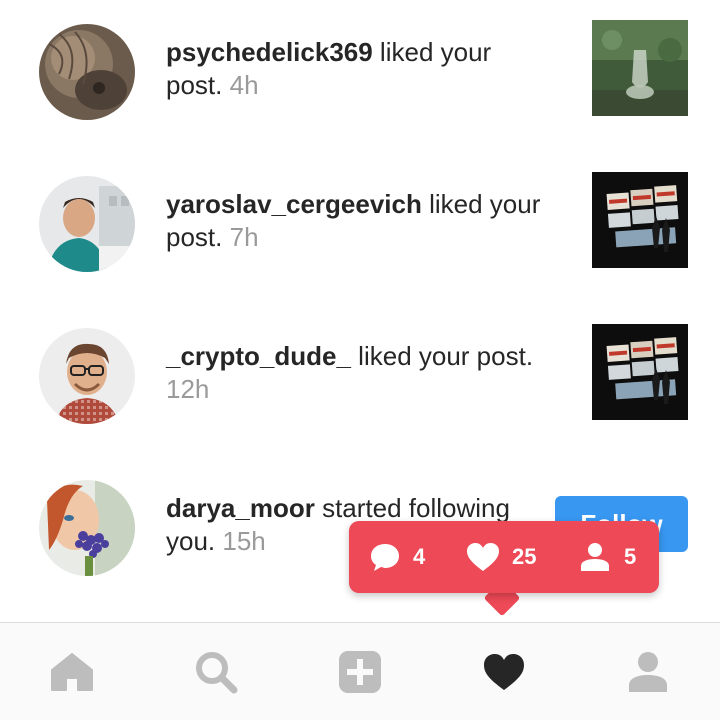 This screenshot has height=721, width=720. Describe the element at coordinates (244, 85) in the screenshot. I see `timestamp: 4h` at that location.